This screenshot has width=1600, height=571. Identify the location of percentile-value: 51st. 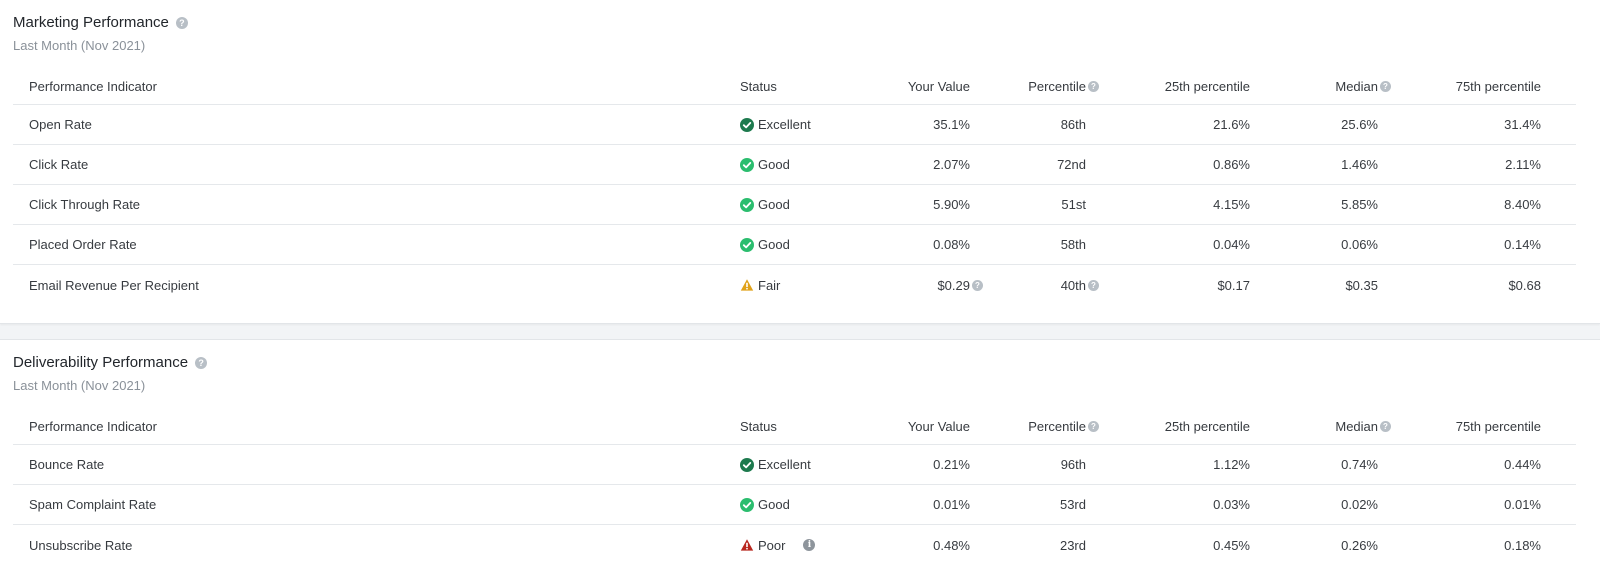
(1073, 204).